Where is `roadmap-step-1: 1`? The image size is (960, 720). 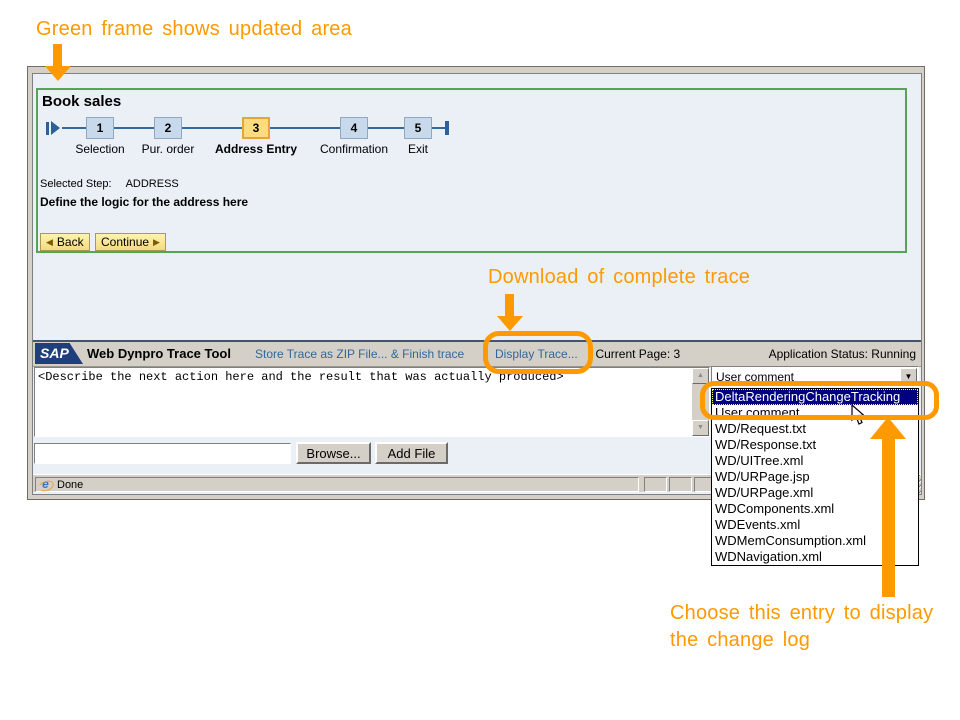 roadmap-step-1: 1 is located at coordinates (100, 128).